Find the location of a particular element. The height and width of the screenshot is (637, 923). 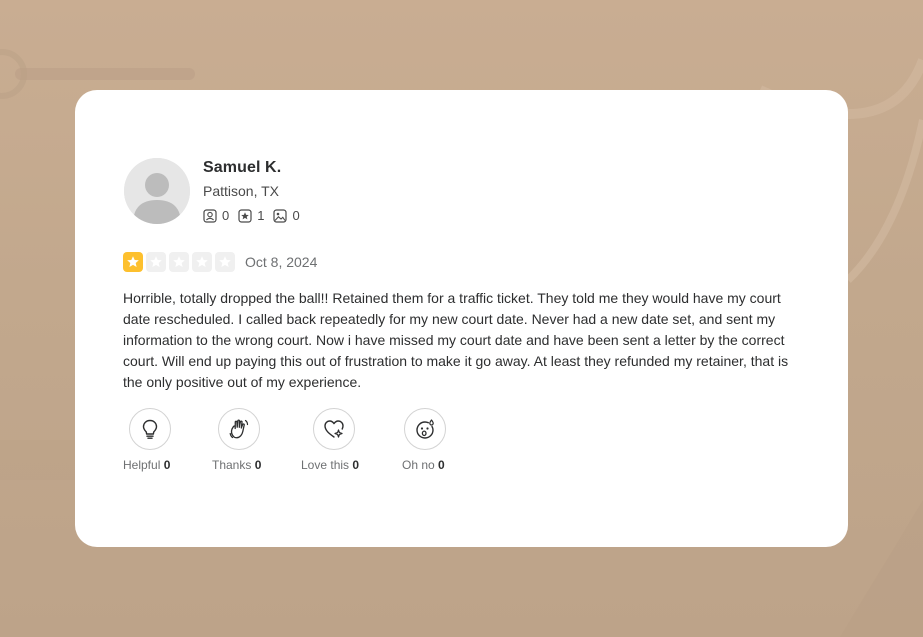

friends-icon is located at coordinates (210, 215).